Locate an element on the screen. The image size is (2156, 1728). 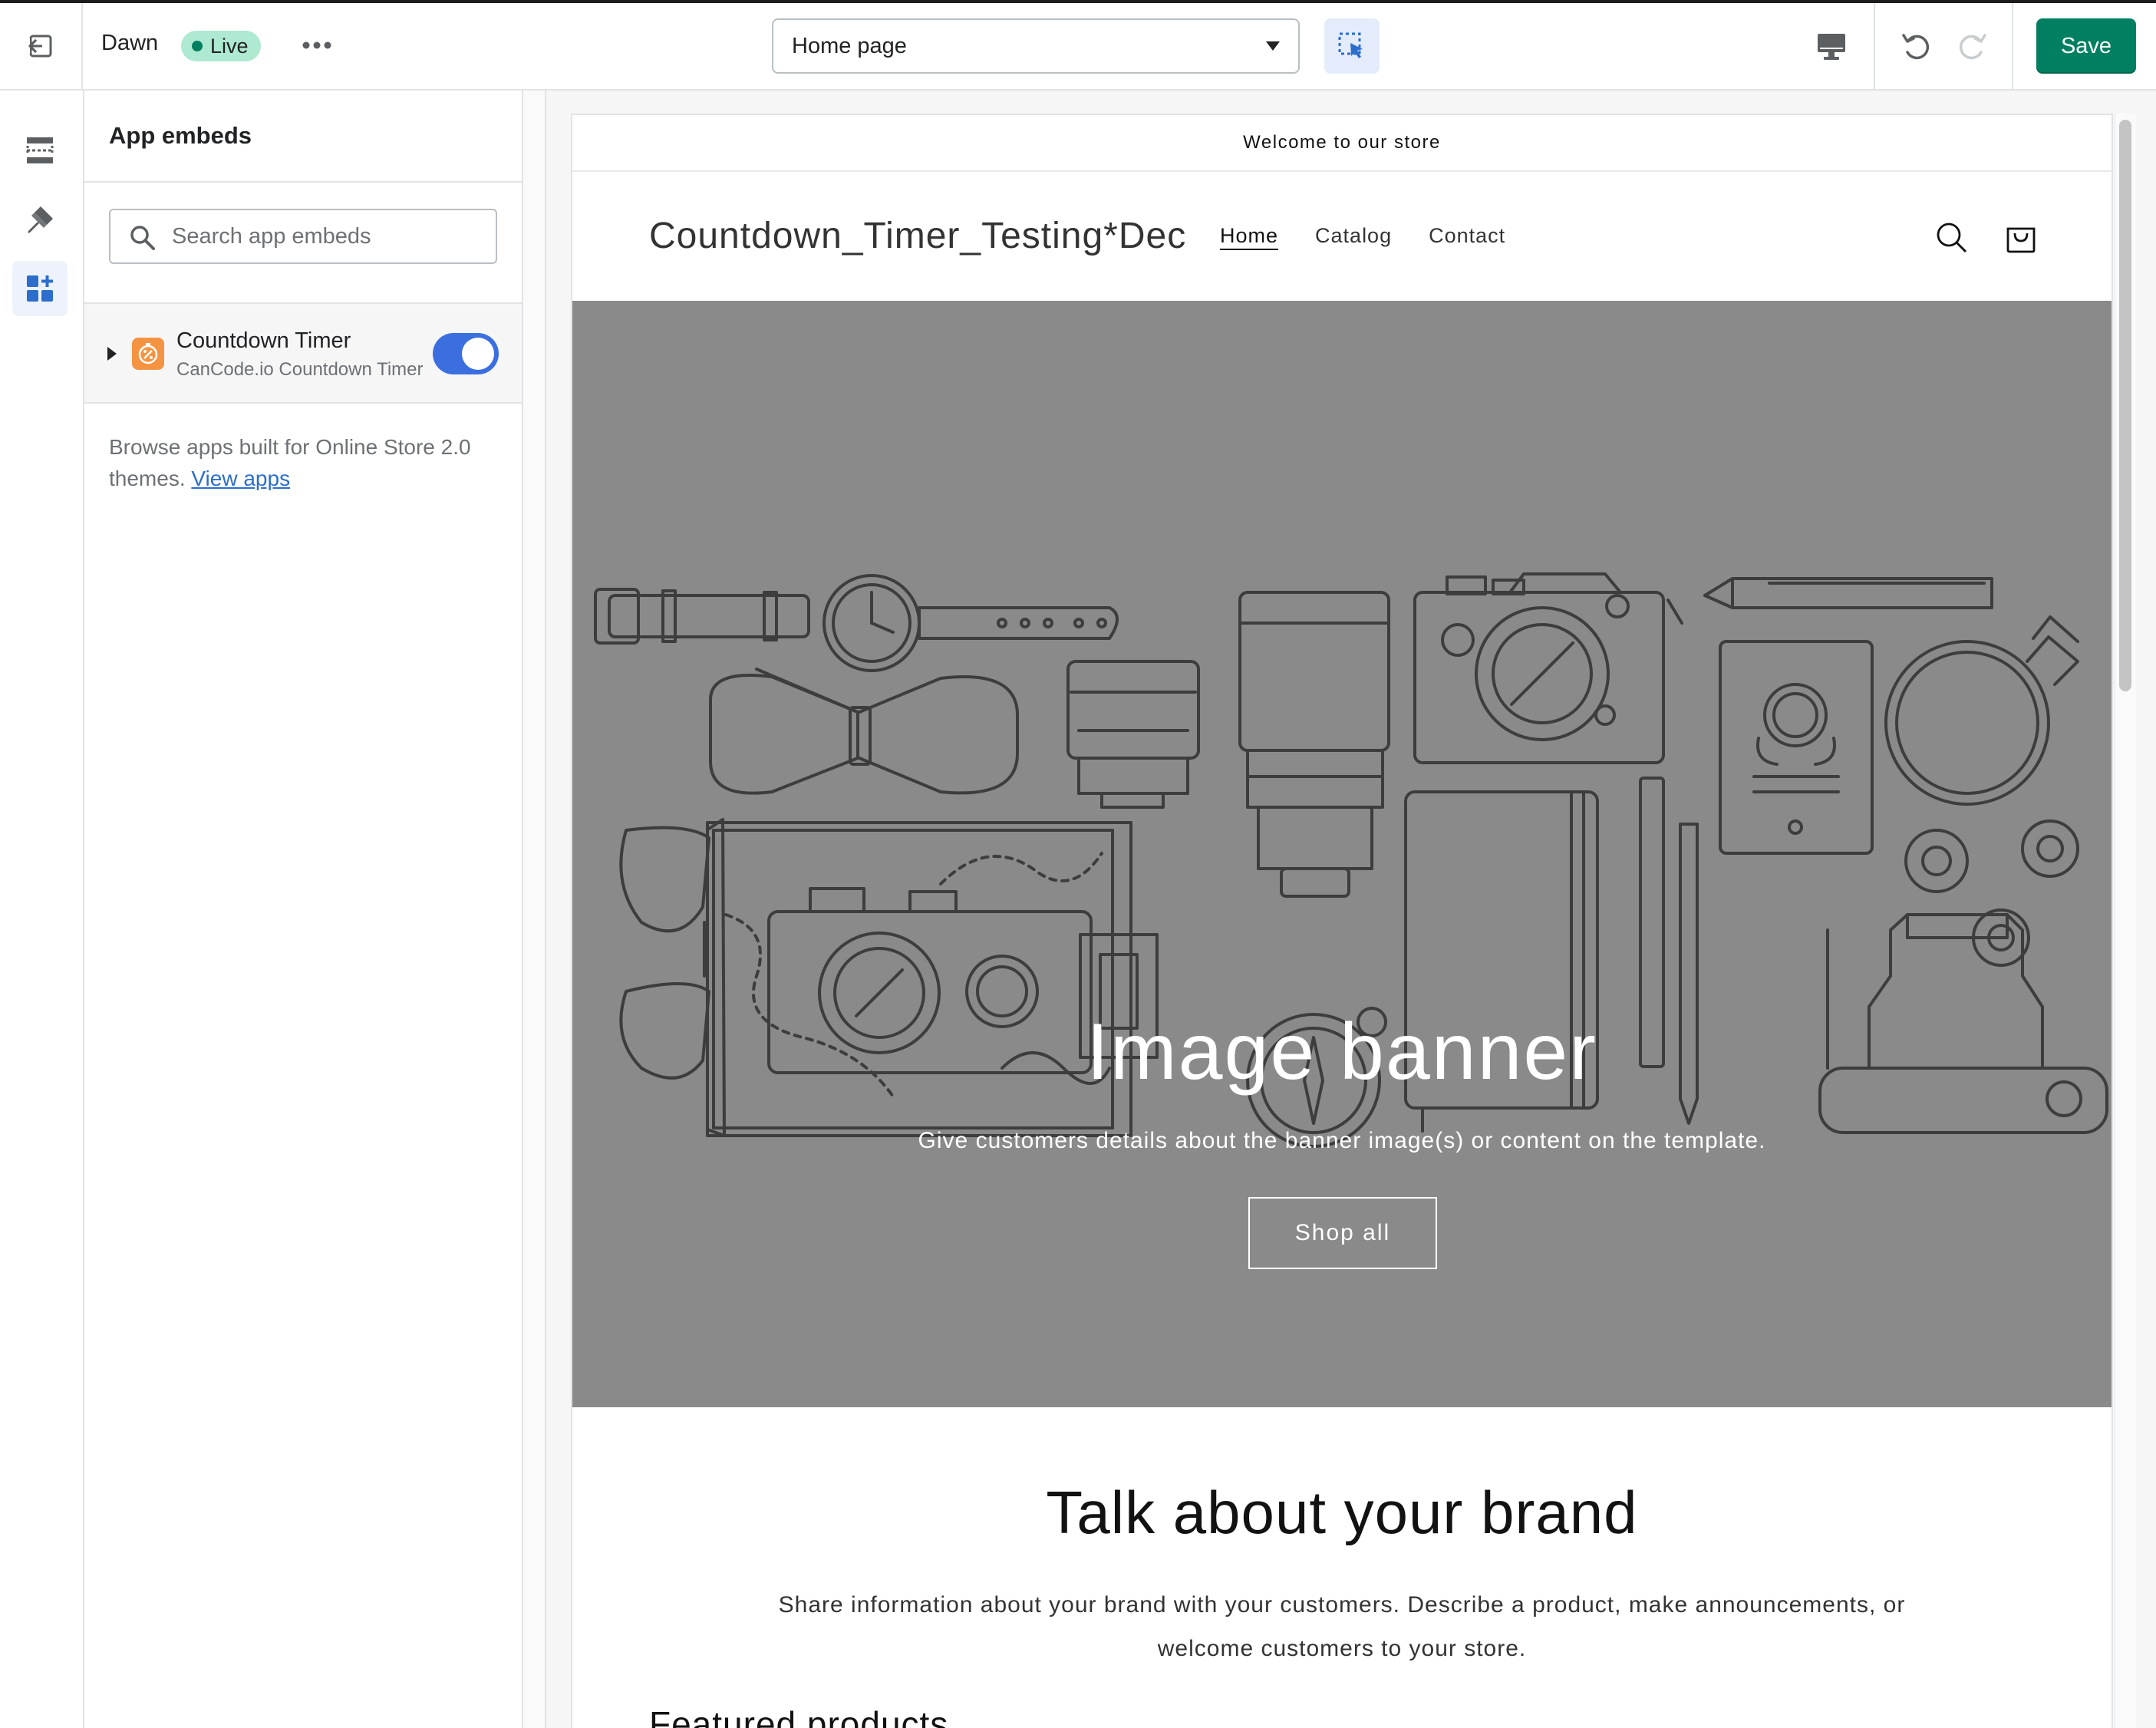
select-cursor-icon is located at coordinates (1350, 45).